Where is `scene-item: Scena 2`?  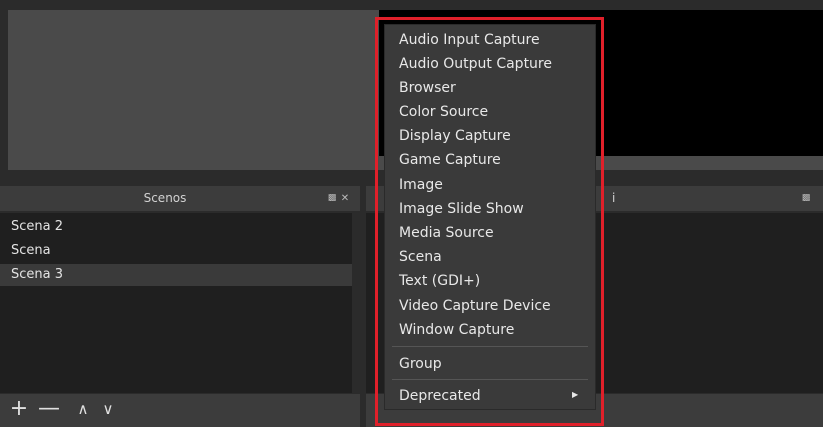 scene-item: Scena 2 is located at coordinates (176, 227).